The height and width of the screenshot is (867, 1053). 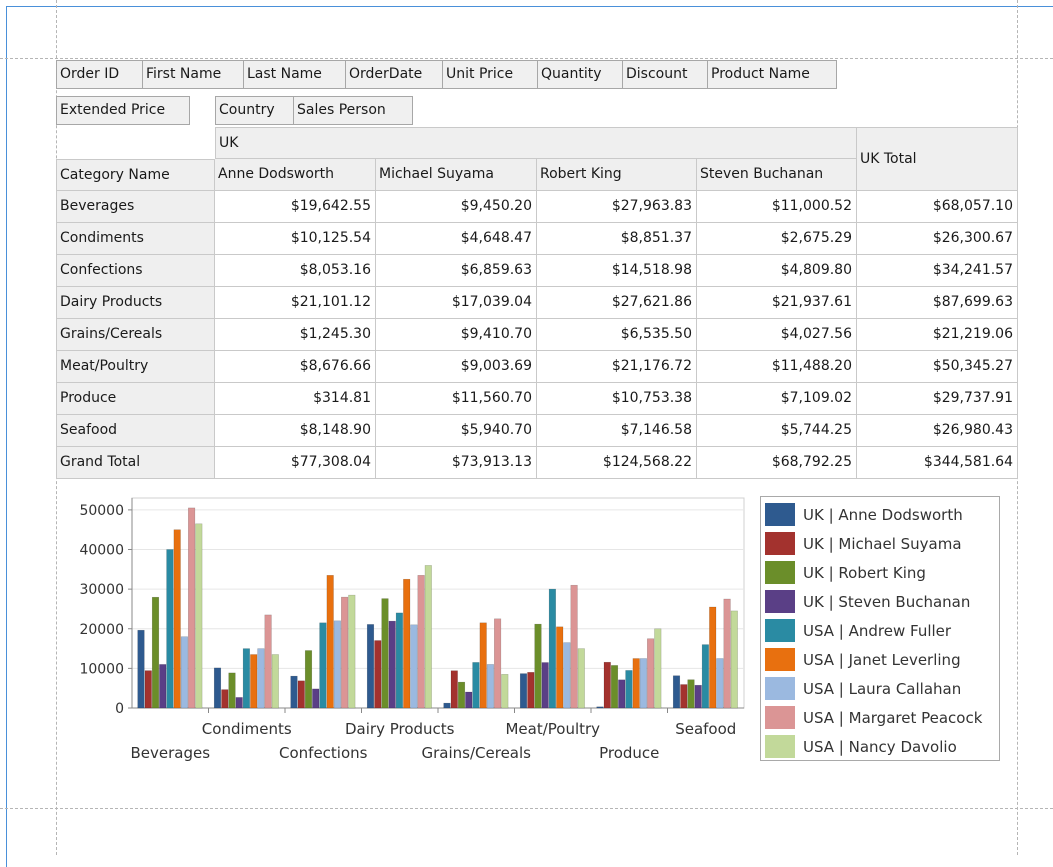 What do you see at coordinates (777, 463) in the screenshot?
I see `data-cell: $68,792.25` at bounding box center [777, 463].